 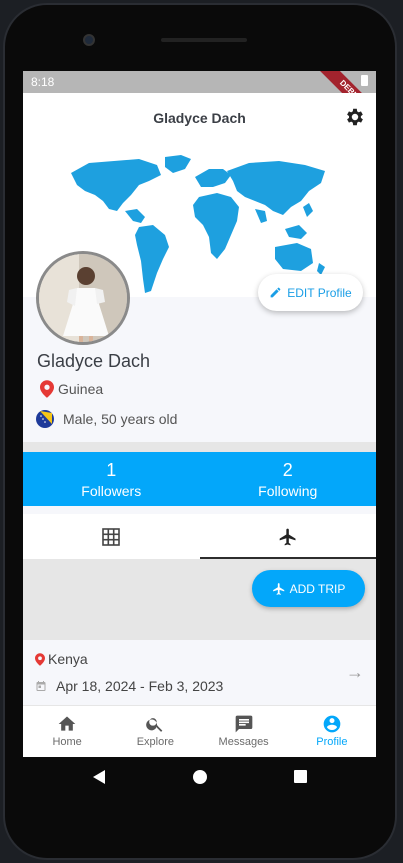 I want to click on stats-bar: 1 Followers 2 Following, so click(x=199, y=479).